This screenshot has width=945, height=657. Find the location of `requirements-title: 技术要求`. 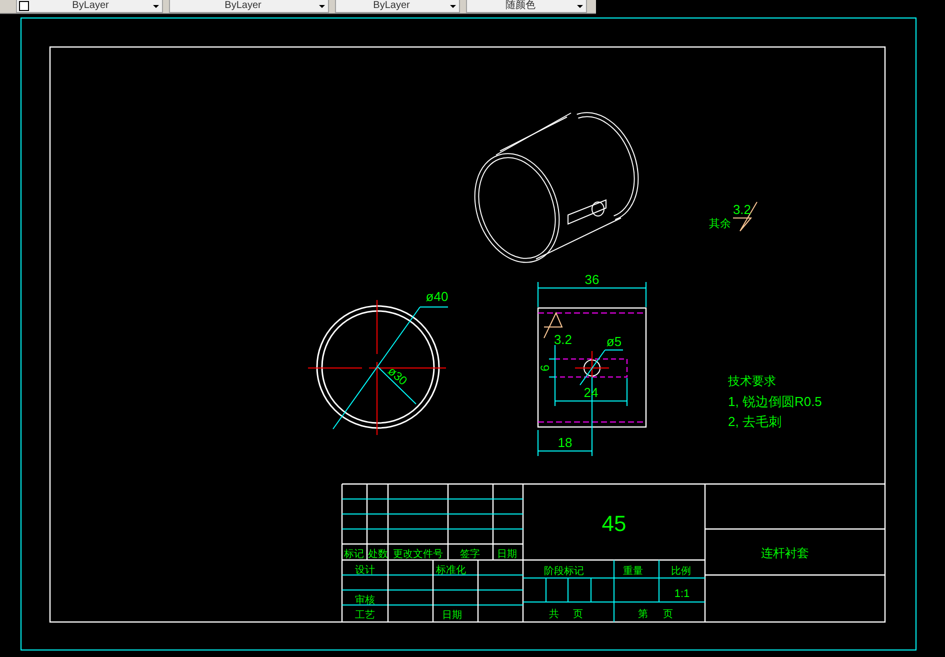

requirements-title: 技术要求 is located at coordinates (752, 381).